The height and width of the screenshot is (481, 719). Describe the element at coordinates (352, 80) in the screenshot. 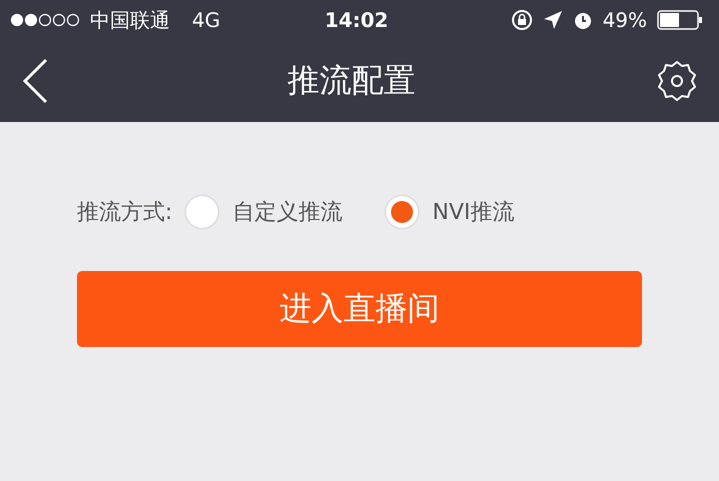

I see `page-title: 推流配置` at that location.